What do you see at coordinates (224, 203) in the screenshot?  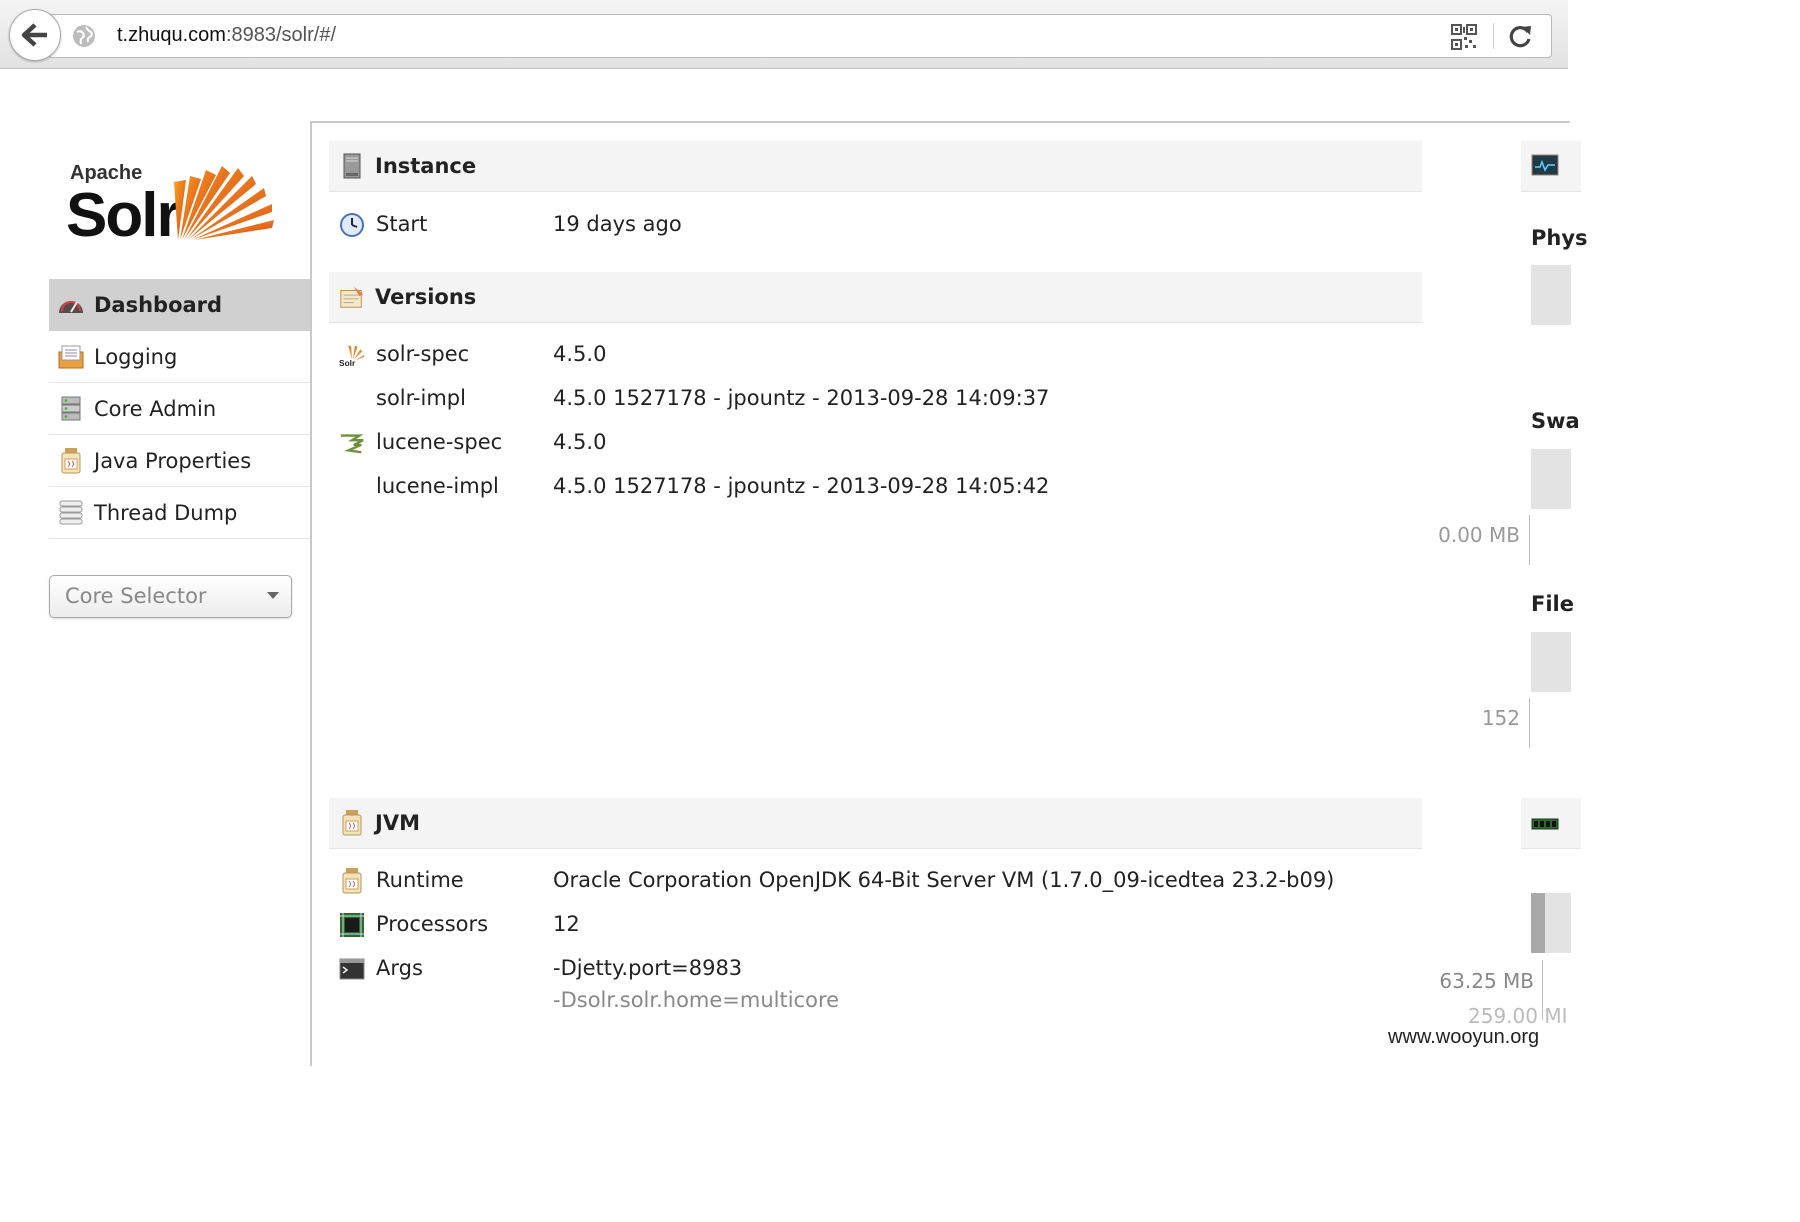 I see `solr-sunburst-icon` at bounding box center [224, 203].